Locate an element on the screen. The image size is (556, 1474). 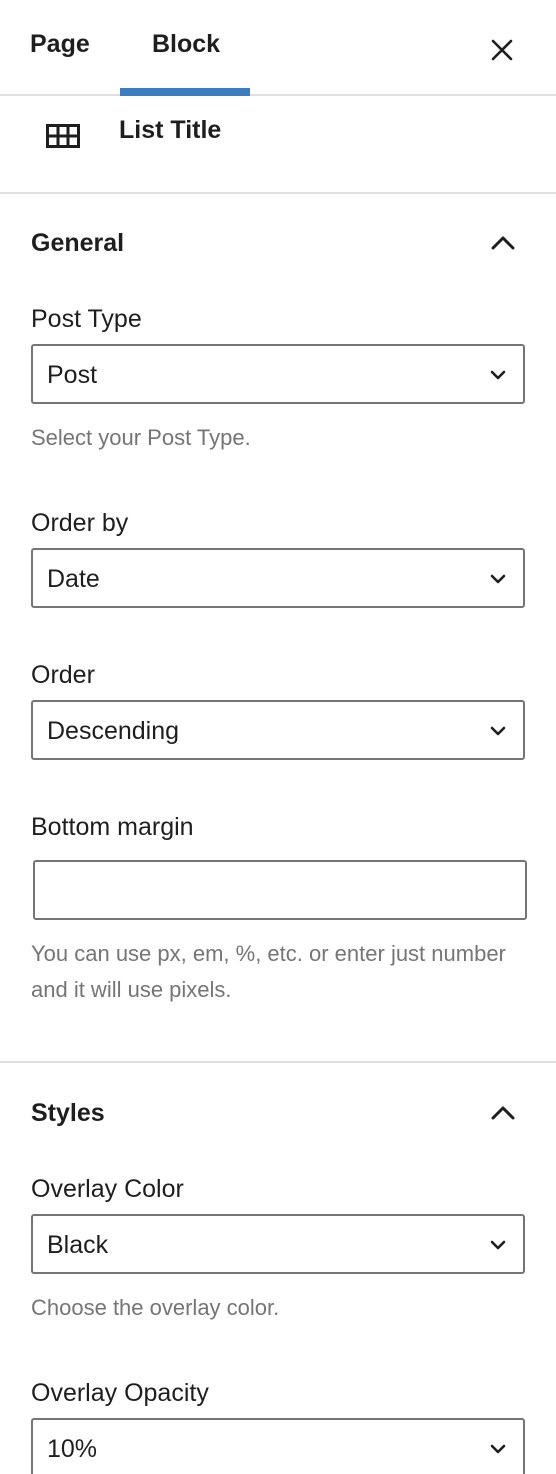
order-label: Order is located at coordinates (63, 675).